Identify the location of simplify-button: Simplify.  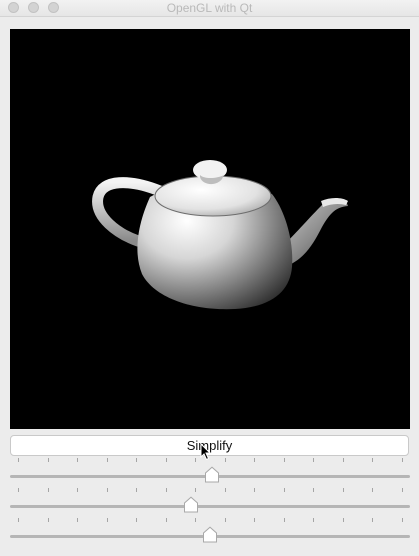
(209, 445).